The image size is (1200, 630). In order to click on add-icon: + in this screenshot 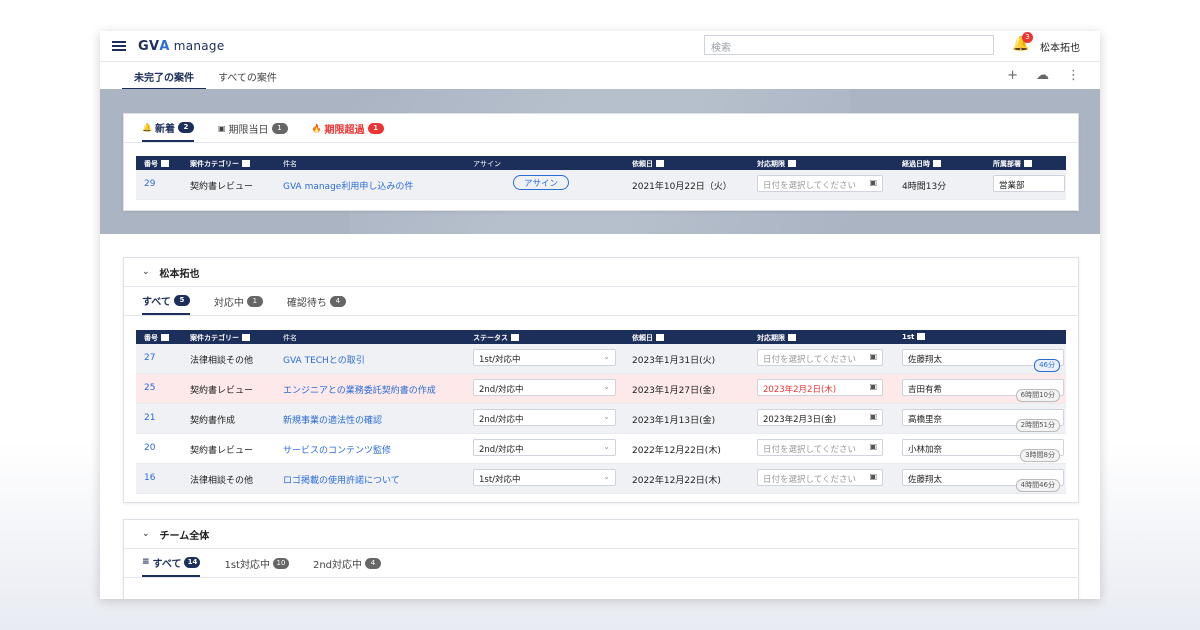, I will do `click(1012, 75)`.